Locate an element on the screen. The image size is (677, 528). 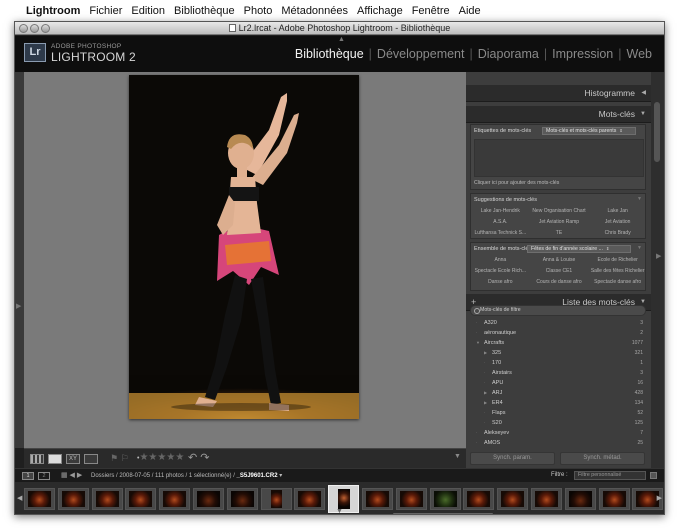
collapse-top-panel-icon: ▲ is located at coordinates (341, 39).